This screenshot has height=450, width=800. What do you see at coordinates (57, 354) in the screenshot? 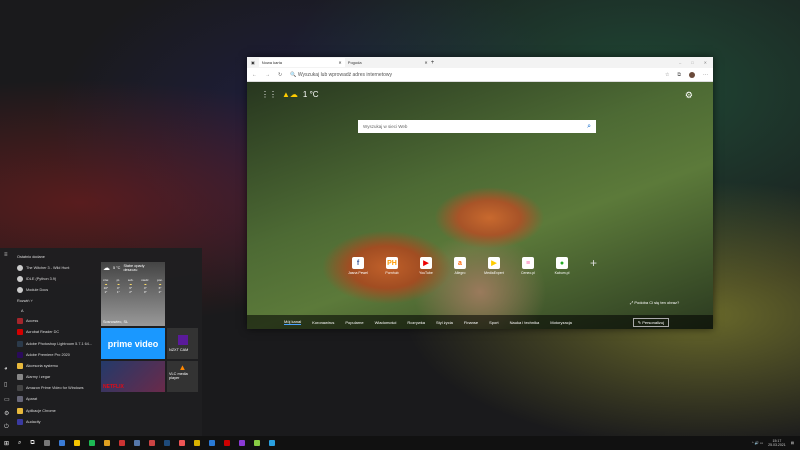
I see `list-item: Adobe Premiere Pro 2020` at bounding box center [57, 354].